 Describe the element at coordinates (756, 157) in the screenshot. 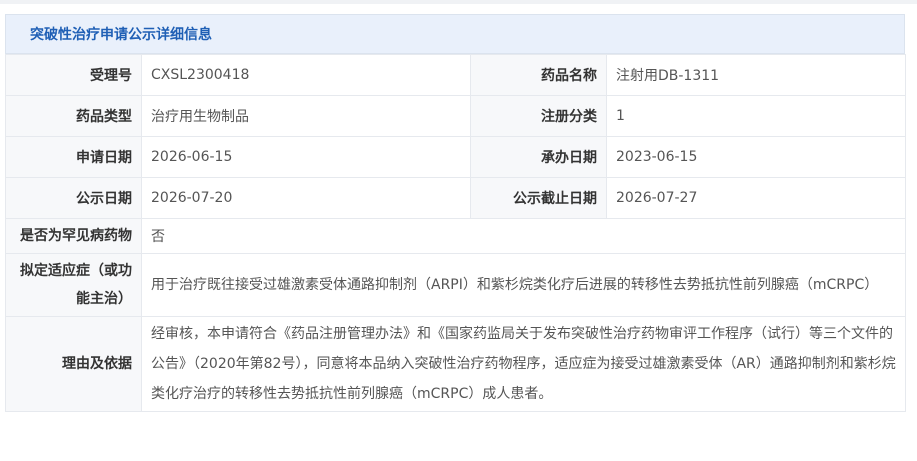

I see `undertake-date-value: 2023-06-15` at that location.